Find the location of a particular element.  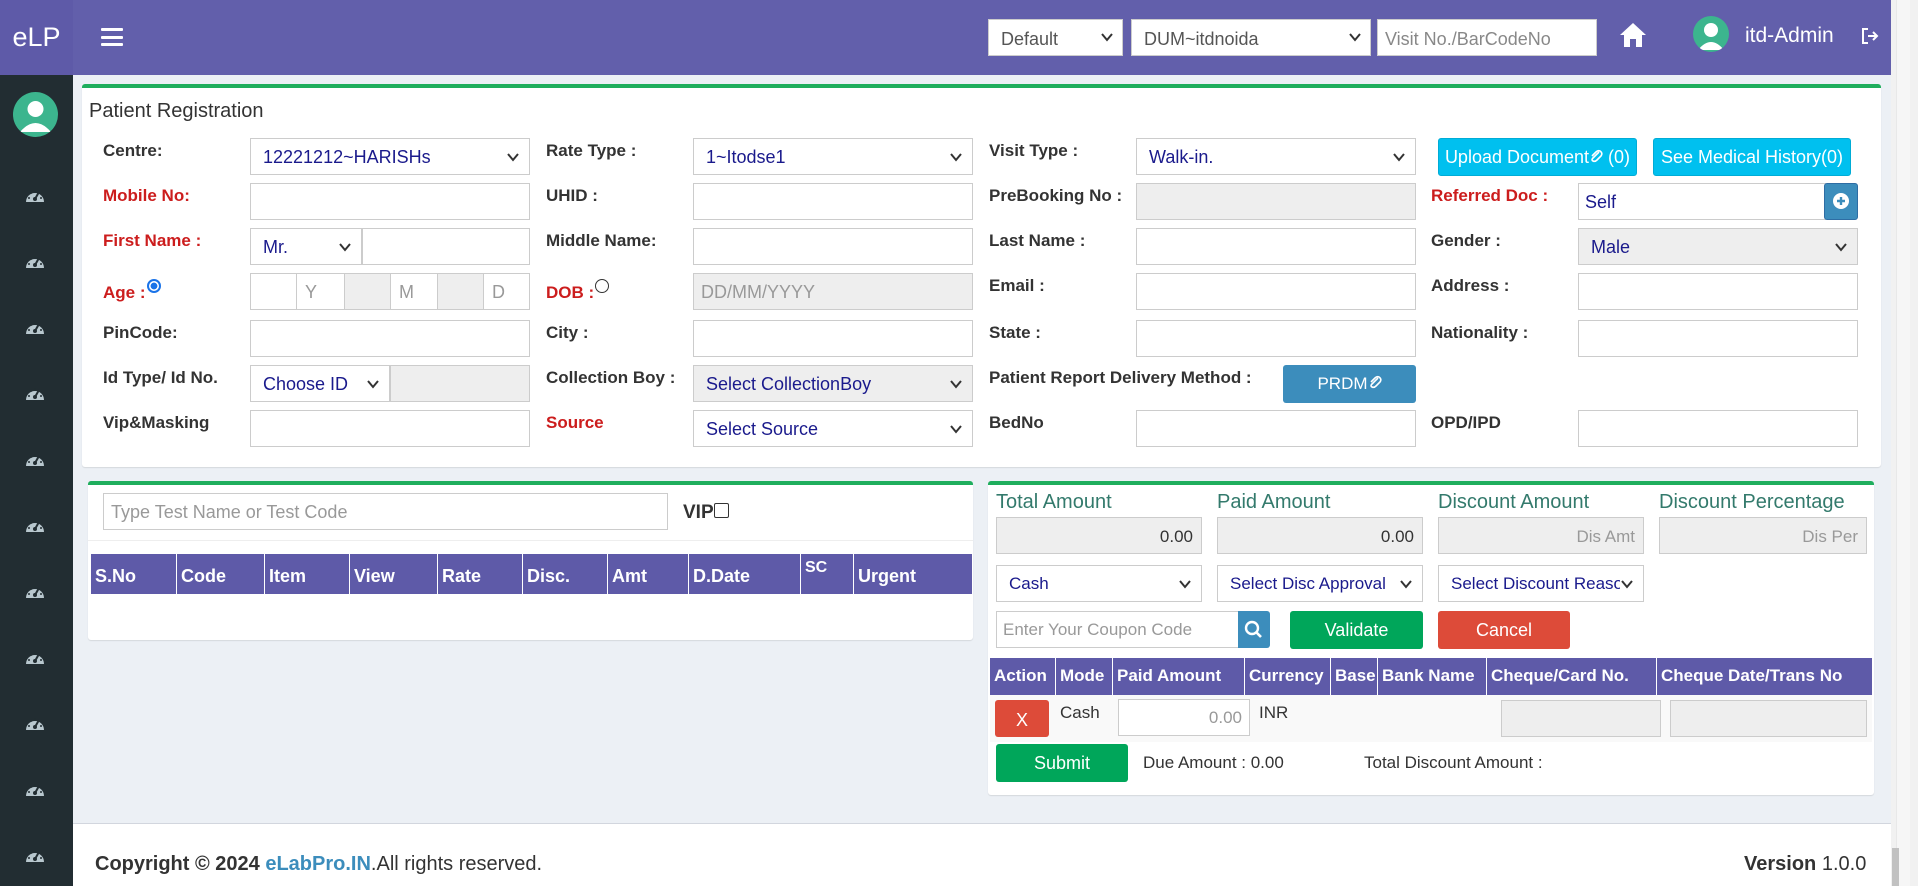

opd-ipd-label: OPD/IPD is located at coordinates (1466, 422).